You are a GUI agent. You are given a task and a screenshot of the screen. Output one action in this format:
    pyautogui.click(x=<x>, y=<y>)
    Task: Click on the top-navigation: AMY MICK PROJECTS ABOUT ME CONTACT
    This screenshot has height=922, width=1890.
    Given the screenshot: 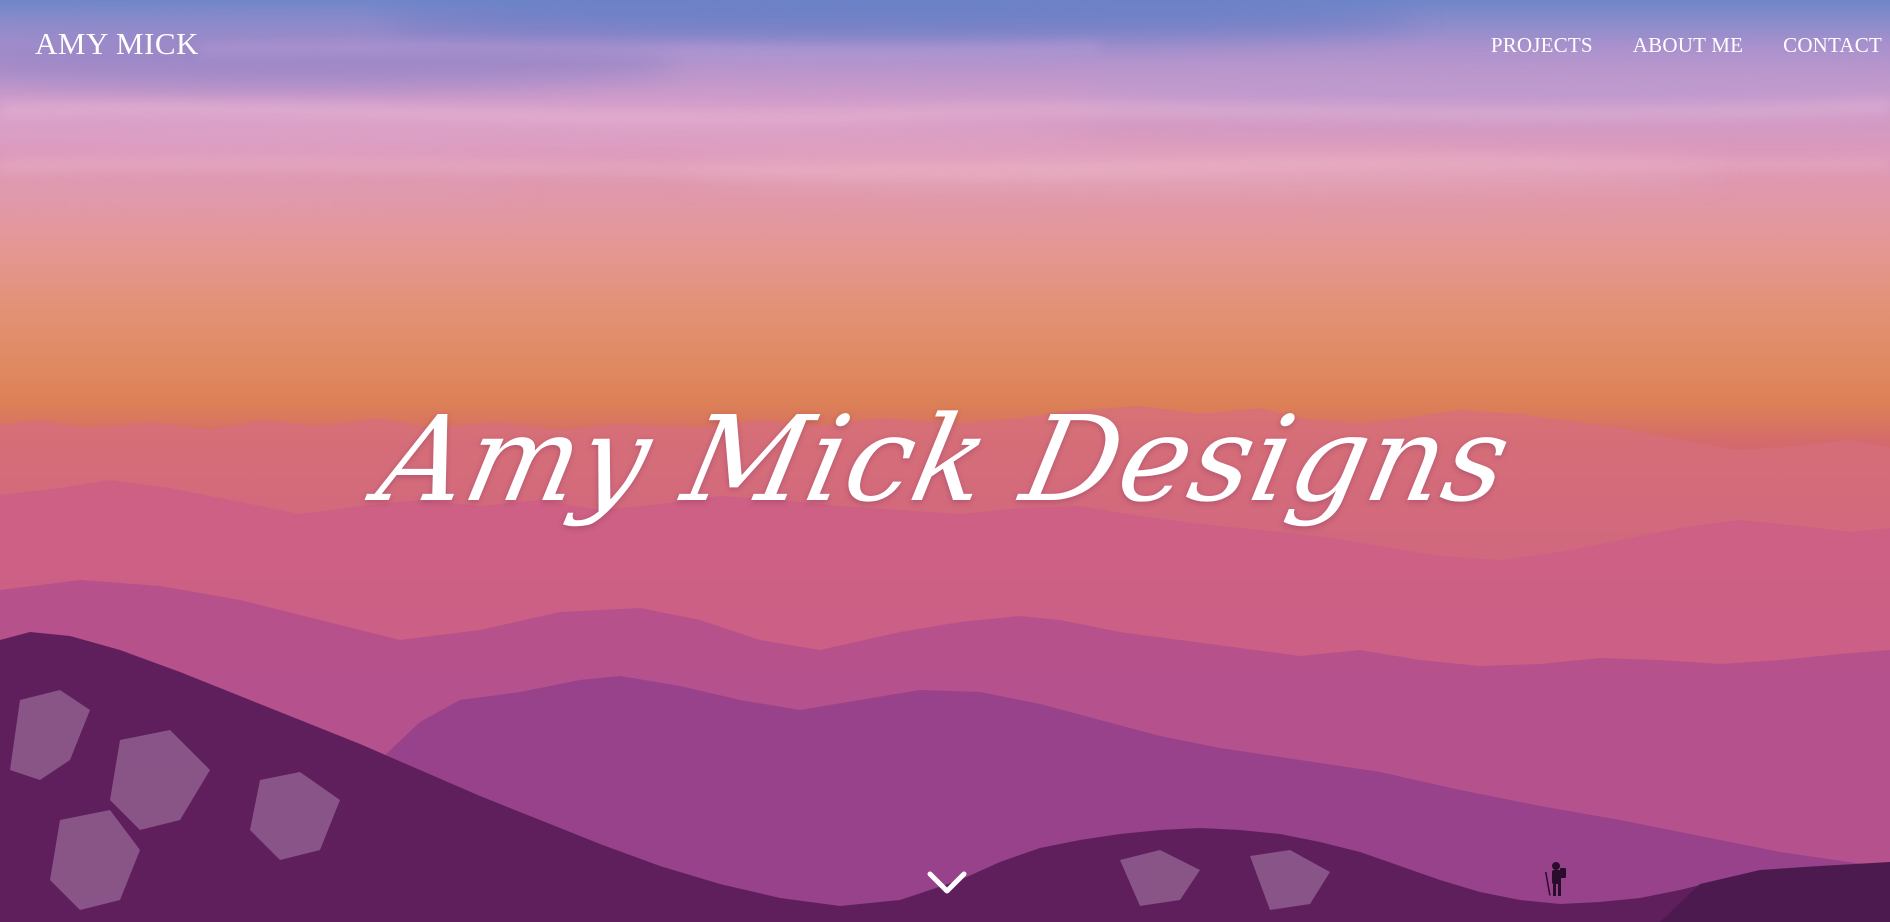 What is the action you would take?
    pyautogui.click(x=945, y=45)
    